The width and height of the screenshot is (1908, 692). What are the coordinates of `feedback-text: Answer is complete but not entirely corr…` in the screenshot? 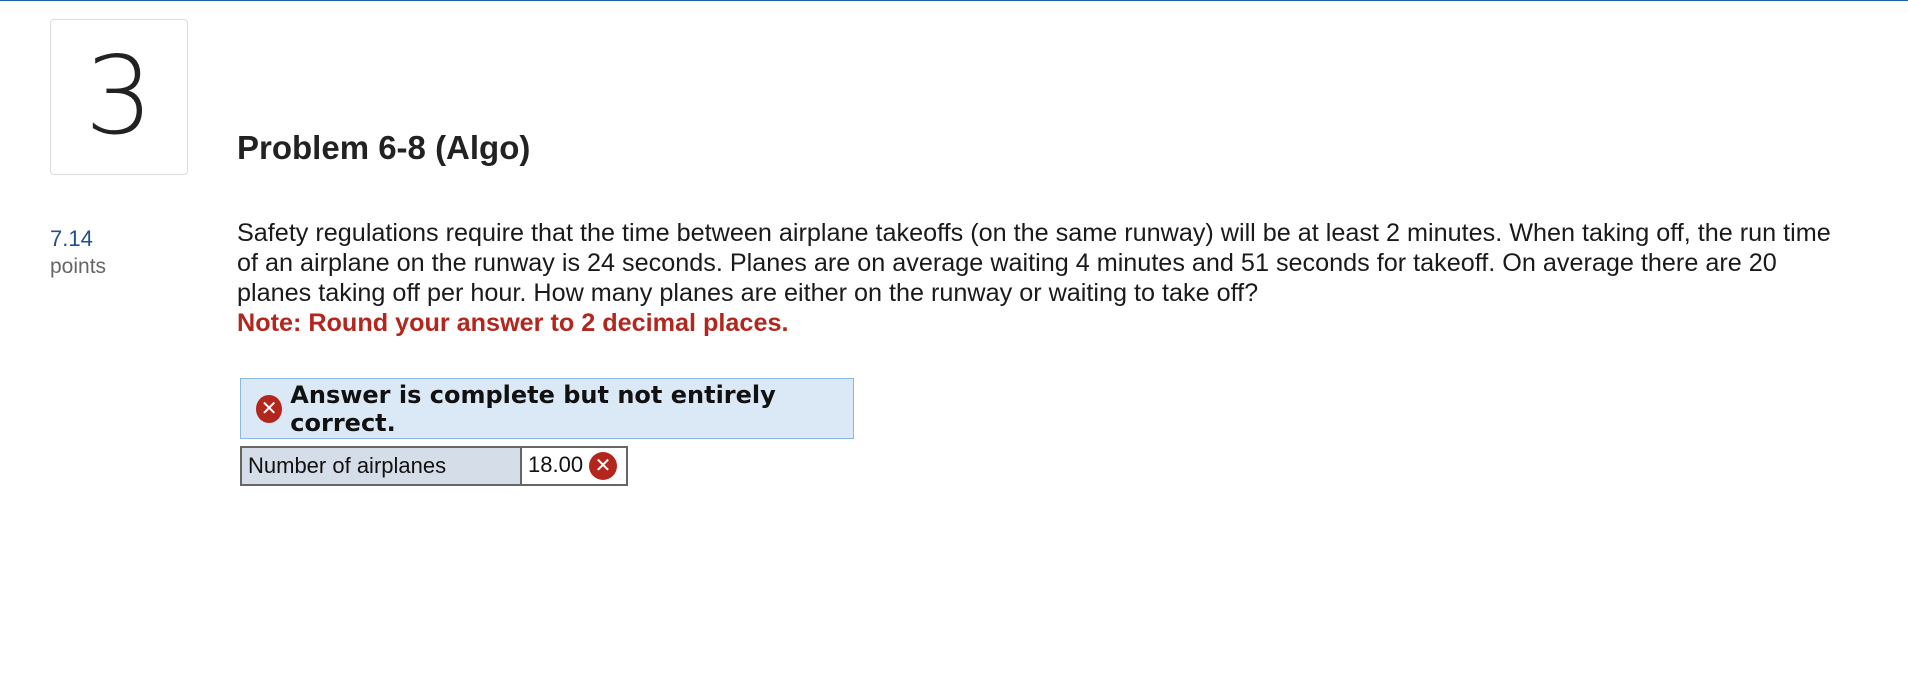 It's located at (533, 408).